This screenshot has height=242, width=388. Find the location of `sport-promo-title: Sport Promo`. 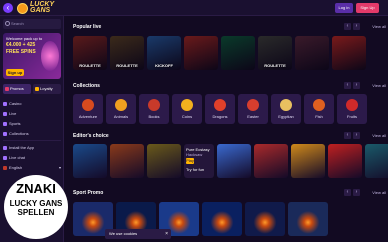

sport-promo-title: Sport Promo is located at coordinates (88, 193).